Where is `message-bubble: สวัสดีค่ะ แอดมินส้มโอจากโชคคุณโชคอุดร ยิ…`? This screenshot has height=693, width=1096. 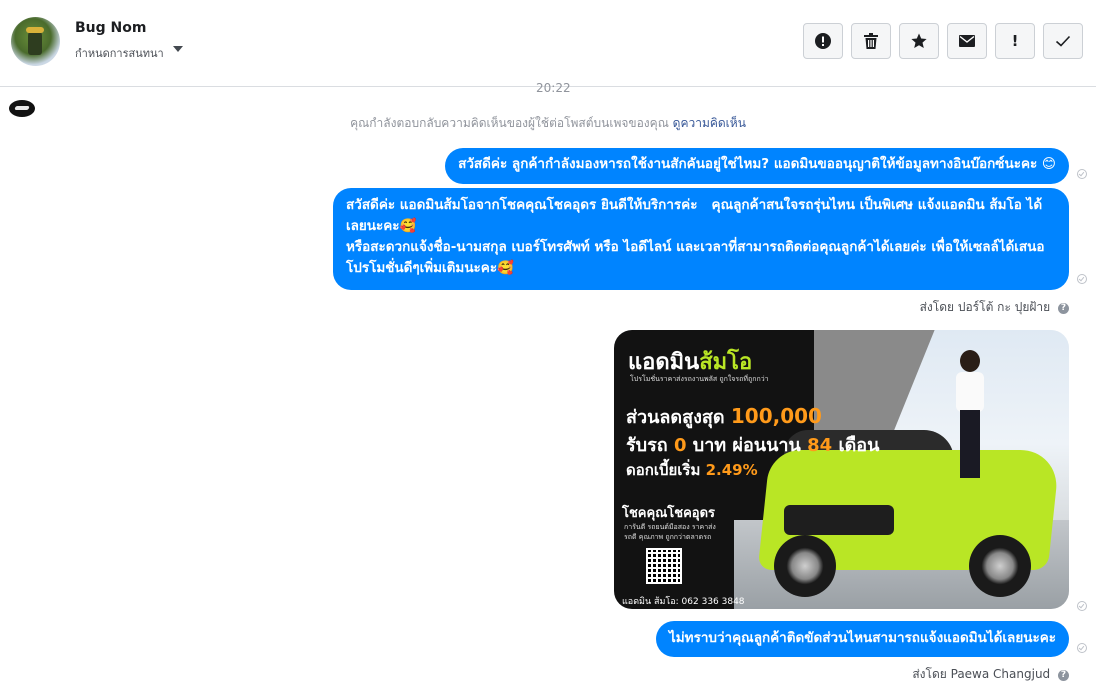
message-bubble: สวัสดีค่ะ แอดมินส้มโอจากโชคคุณโชคอุดร ยิ… is located at coordinates (701, 239).